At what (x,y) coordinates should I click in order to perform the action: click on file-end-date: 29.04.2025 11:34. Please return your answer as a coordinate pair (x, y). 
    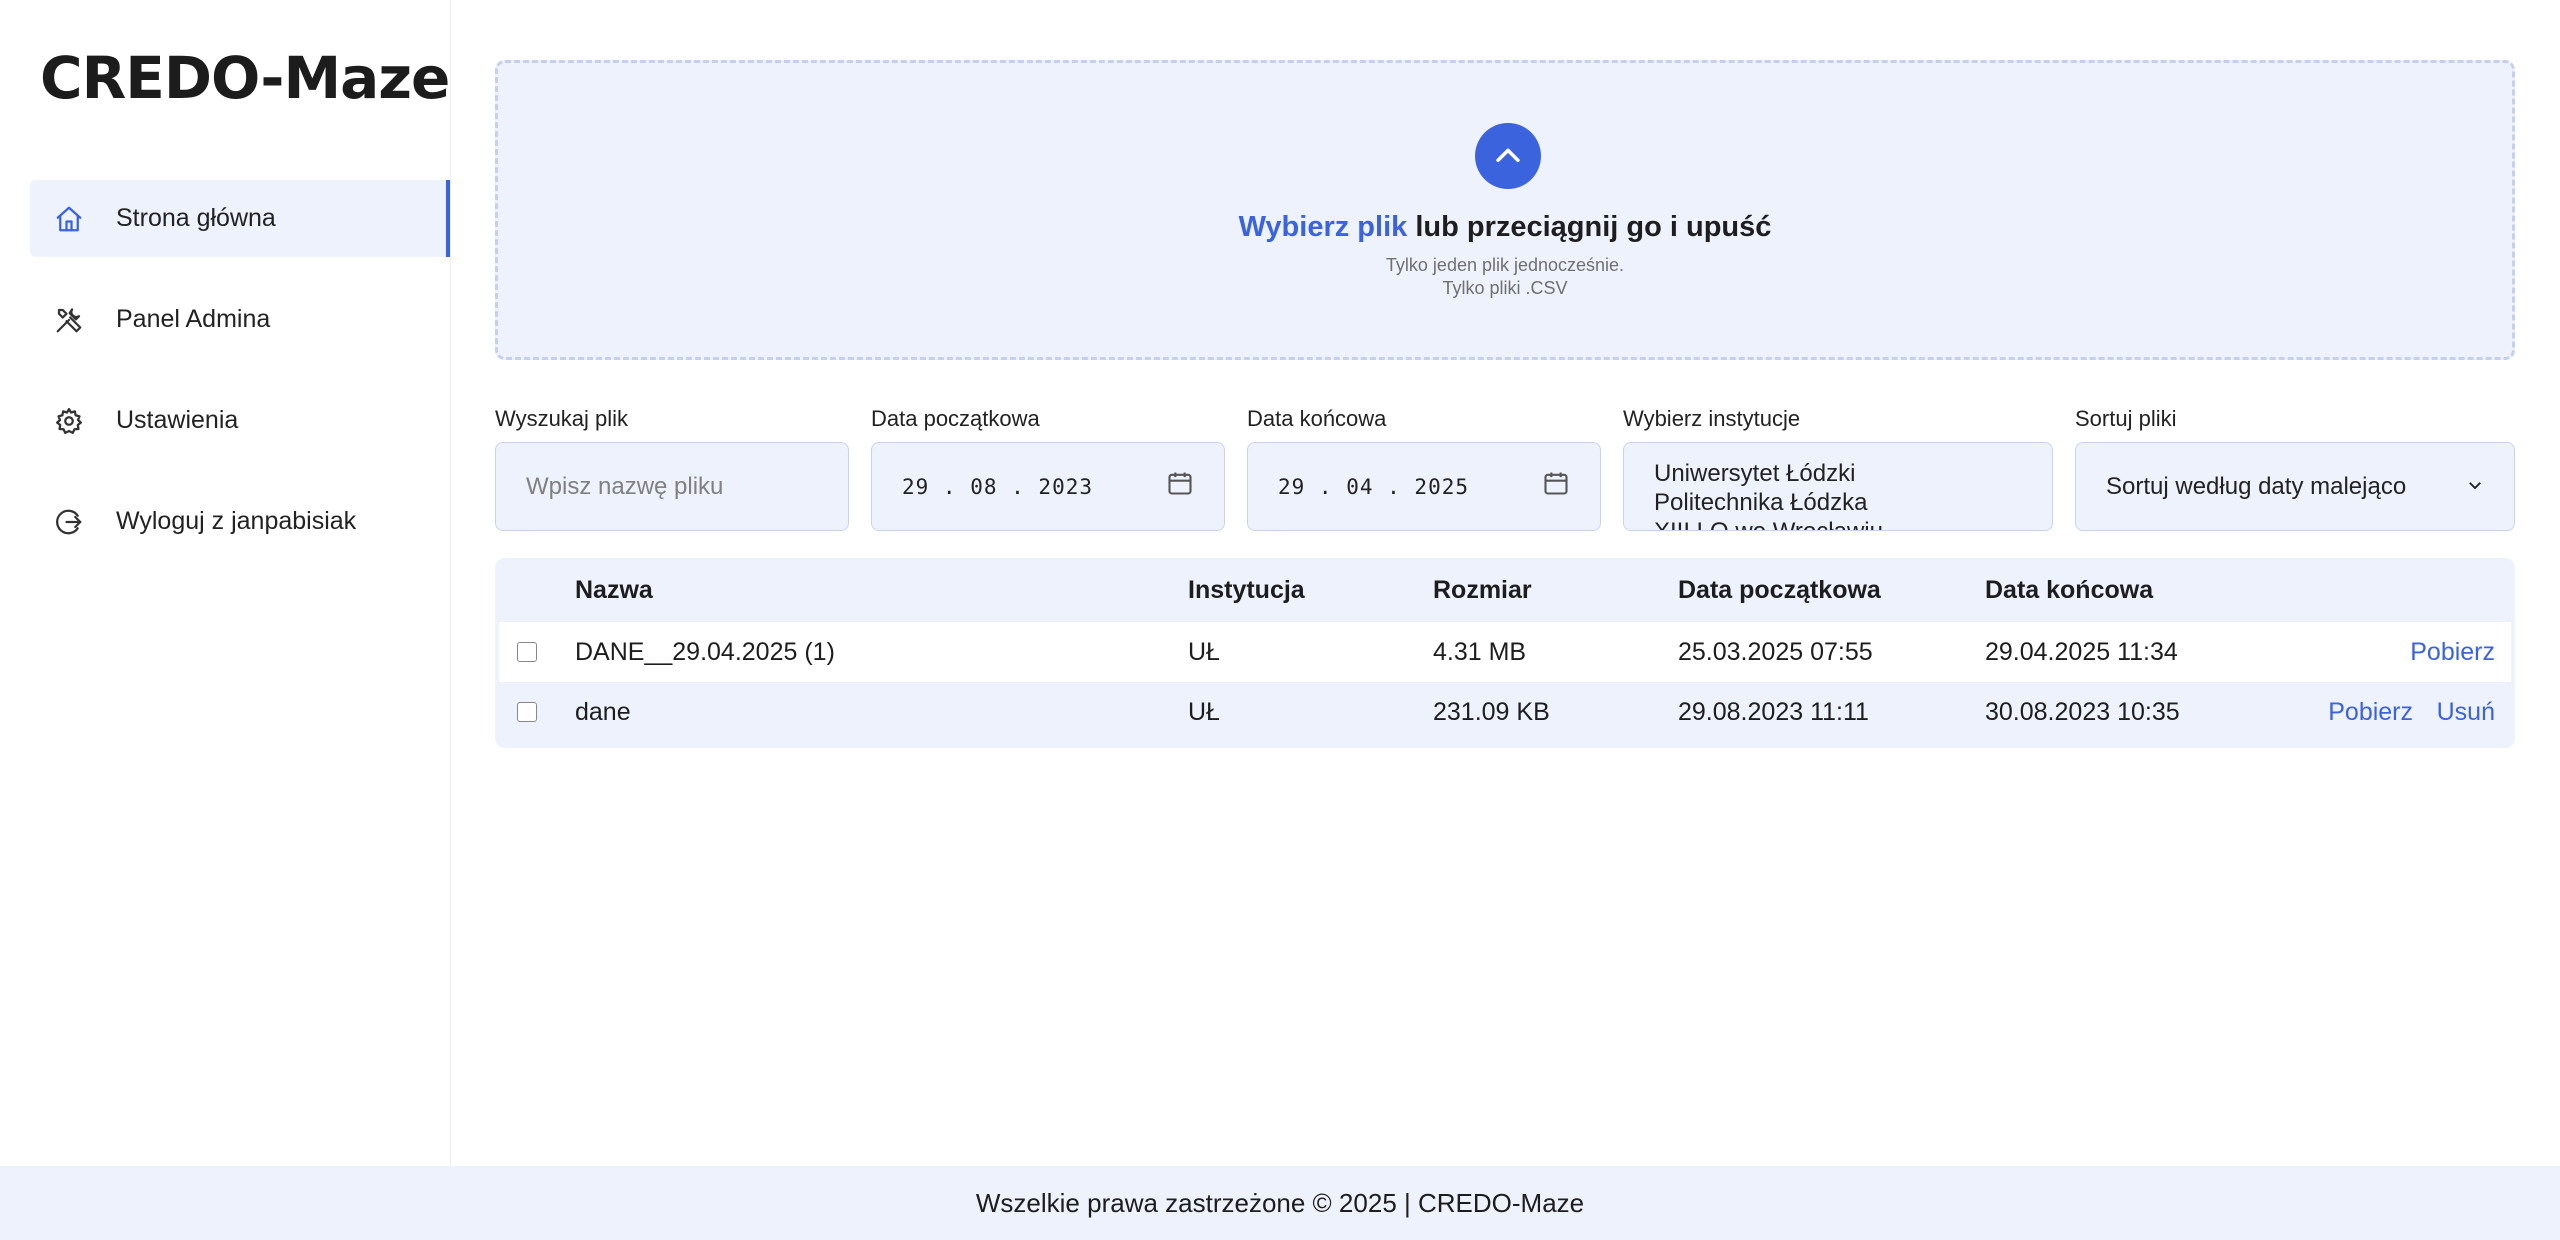
    Looking at the image, I should click on (2081, 651).